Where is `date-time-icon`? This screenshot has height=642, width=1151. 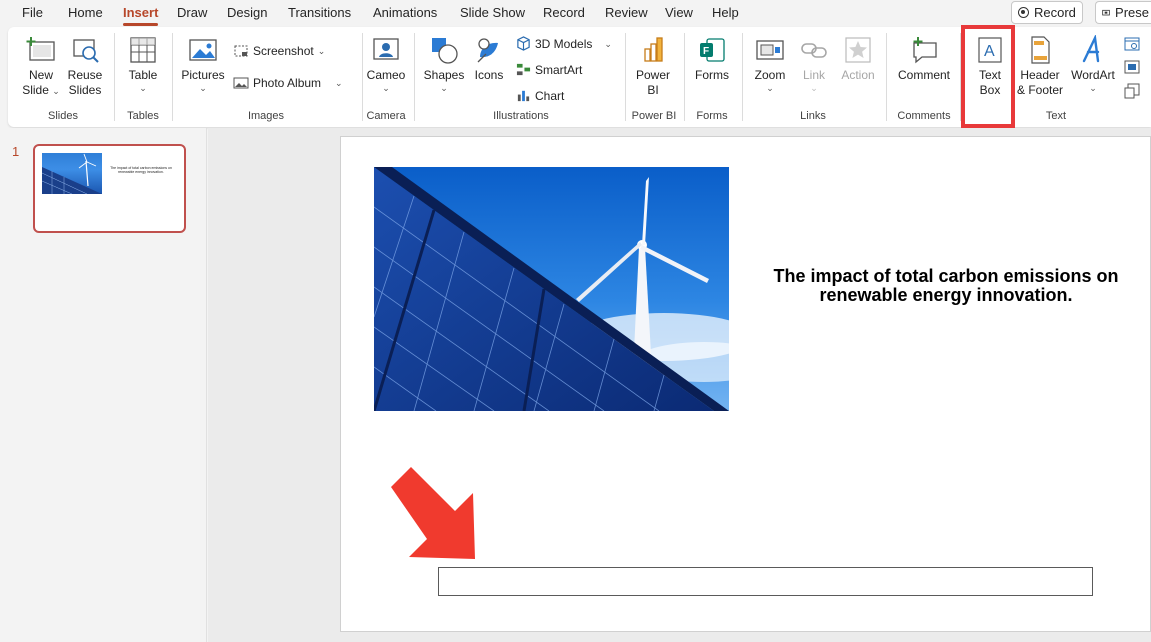
date-time-icon is located at coordinates (1132, 43).